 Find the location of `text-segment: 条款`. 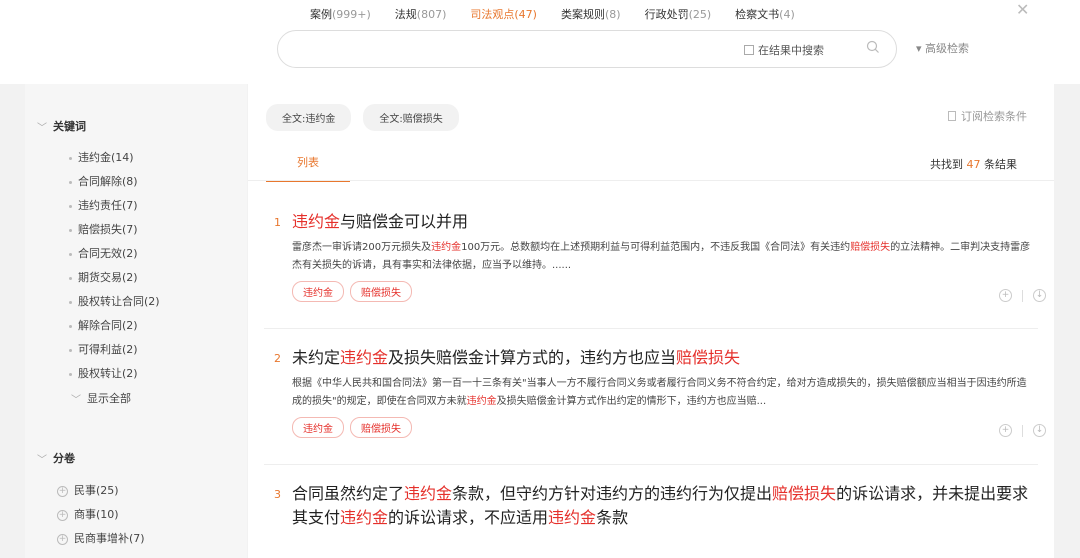

text-segment: 条款 is located at coordinates (612, 517).